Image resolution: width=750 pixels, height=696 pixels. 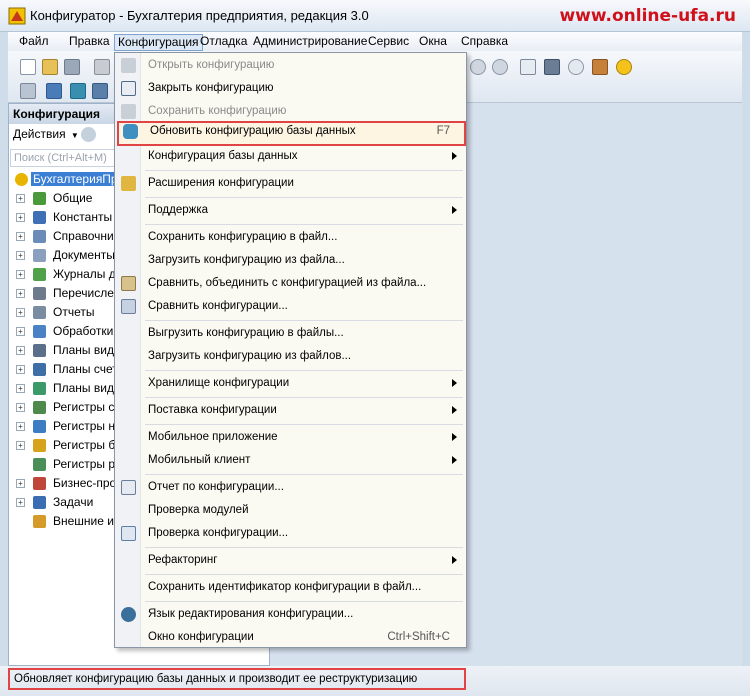 What do you see at coordinates (158, 42) in the screenshot?
I see `menu-configuration: Конфигурация` at bounding box center [158, 42].